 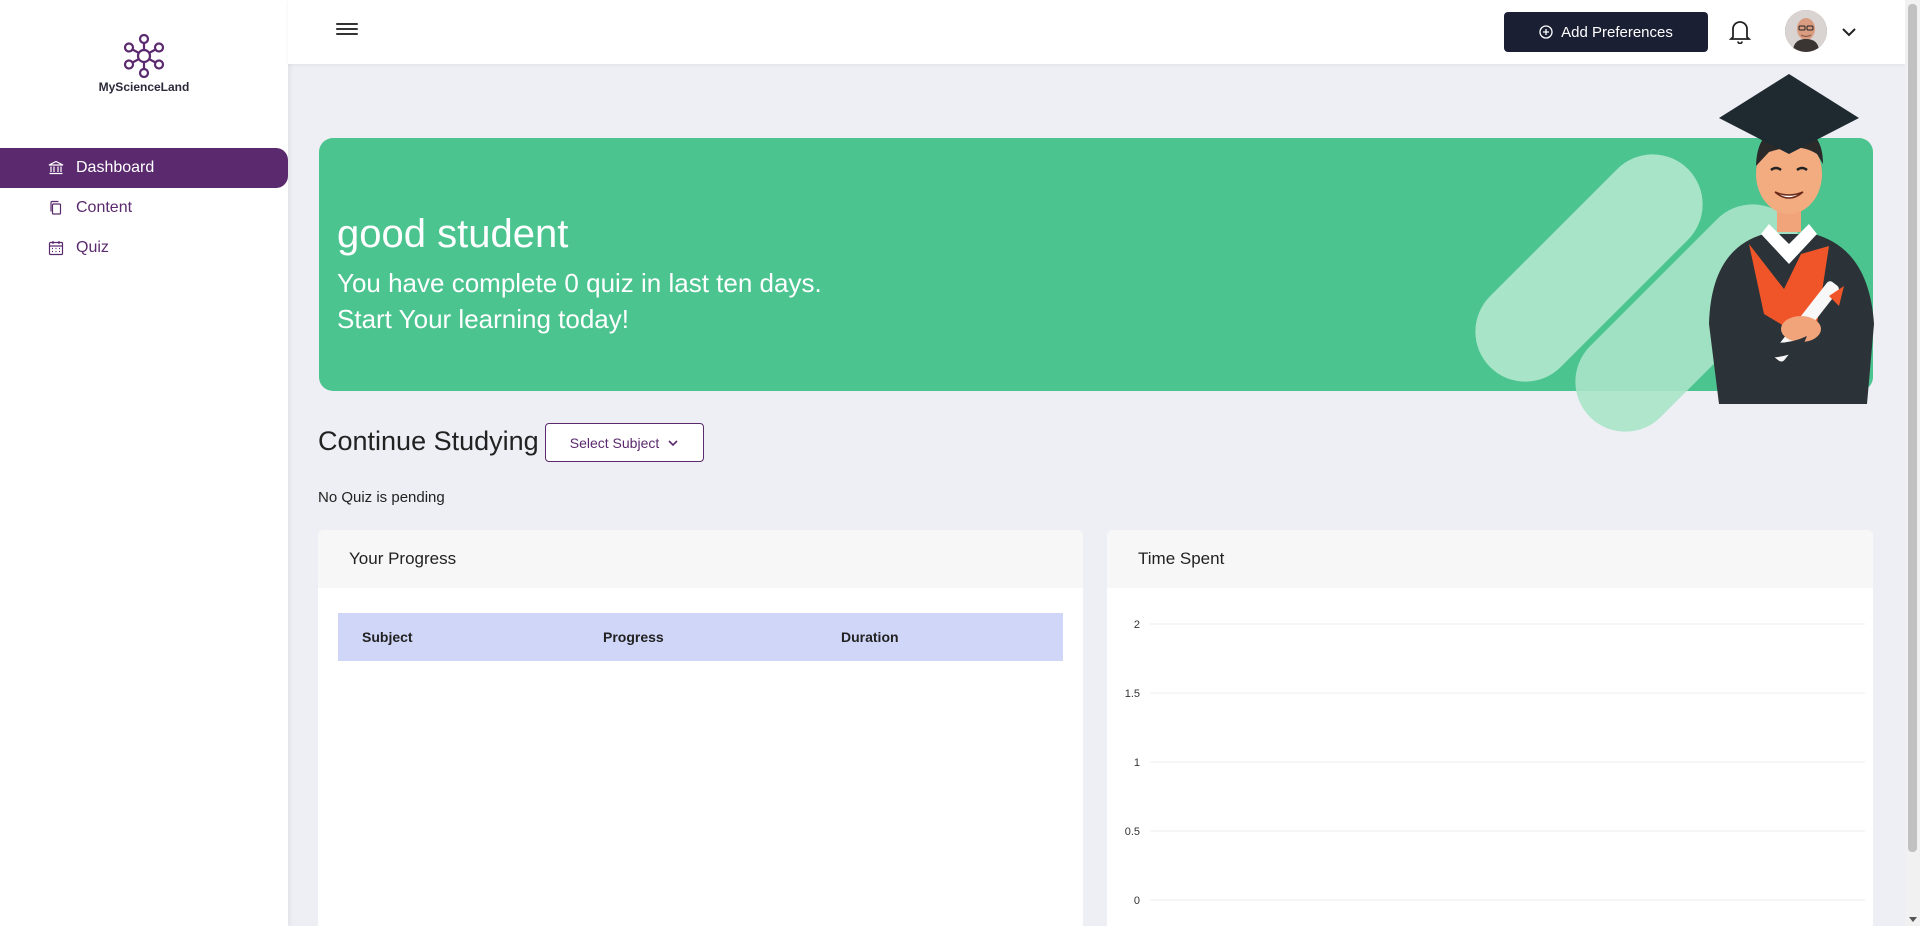 What do you see at coordinates (1137, 625) in the screenshot?
I see `y-tick-label: 2` at bounding box center [1137, 625].